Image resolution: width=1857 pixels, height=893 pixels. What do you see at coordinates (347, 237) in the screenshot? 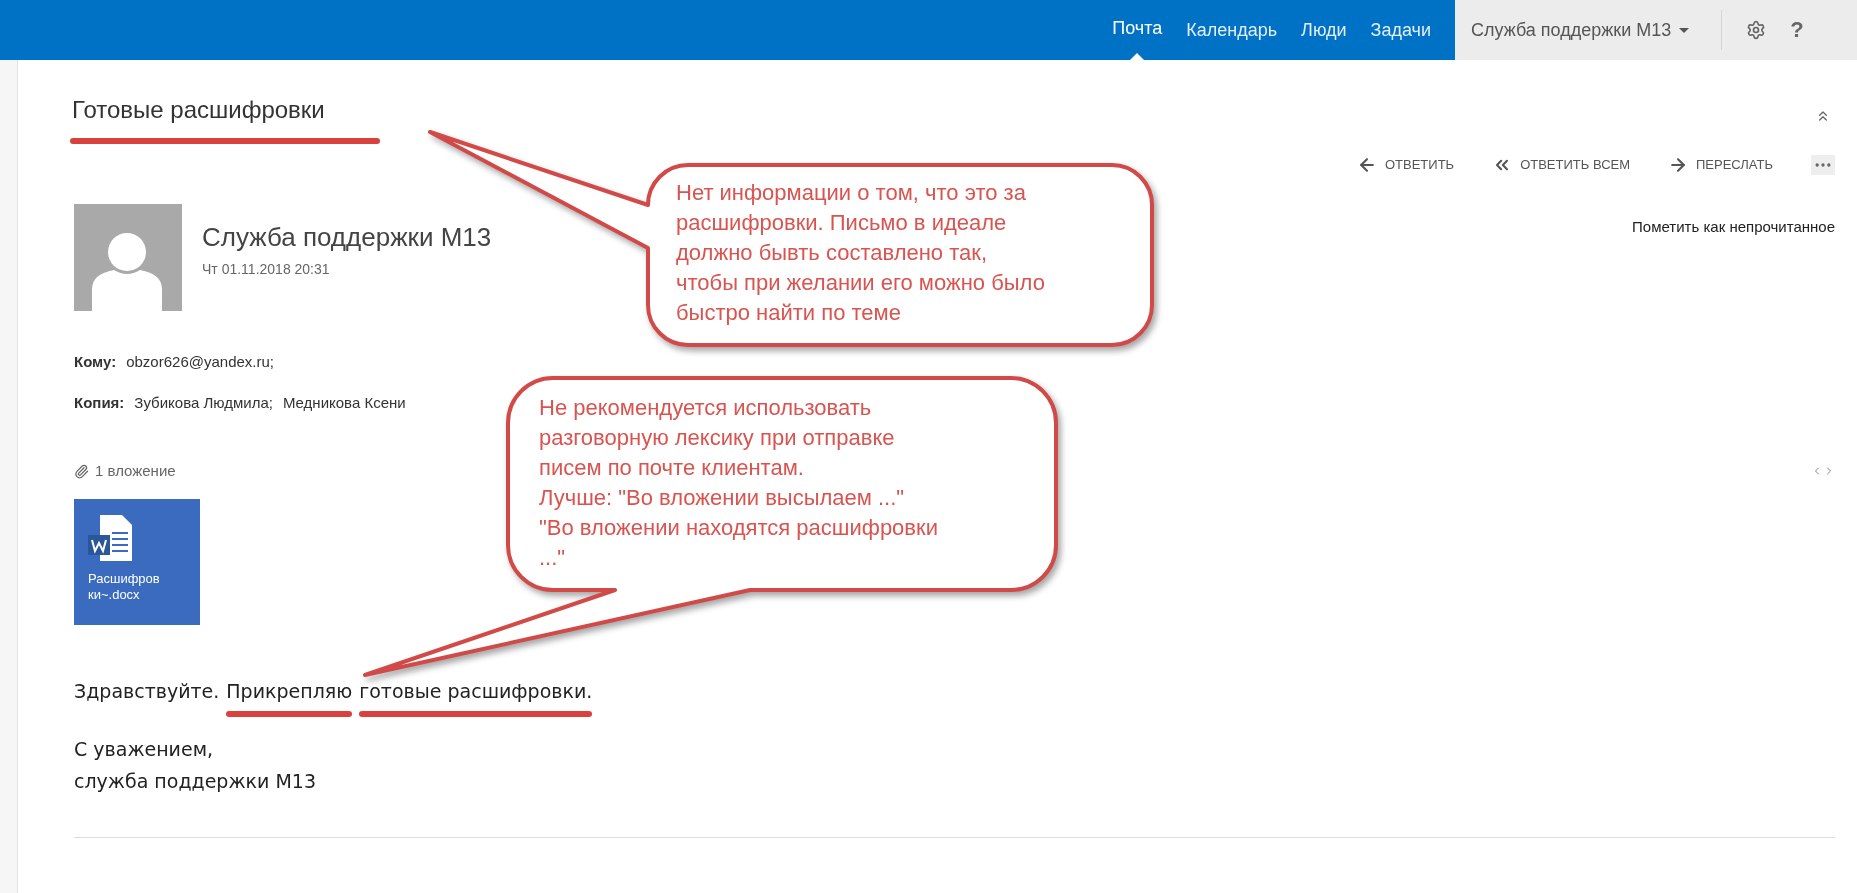
I see `sender-name: Служба поддержки М13` at bounding box center [347, 237].